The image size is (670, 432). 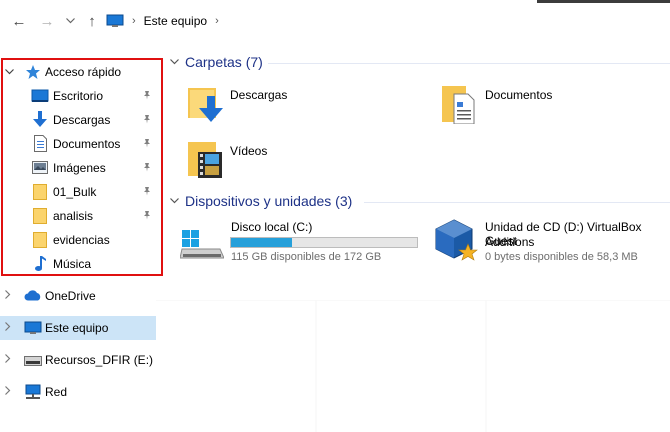 I want to click on sidebar-item-musica: Música, so click(x=78, y=264).